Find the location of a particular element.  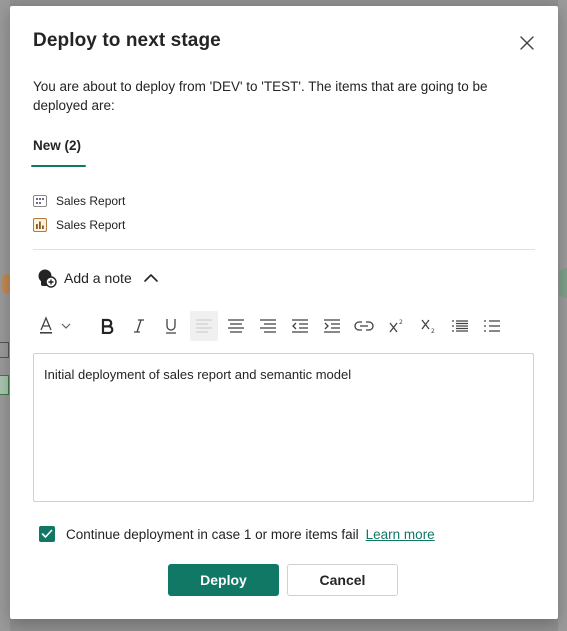

bold-icon is located at coordinates (107, 326).